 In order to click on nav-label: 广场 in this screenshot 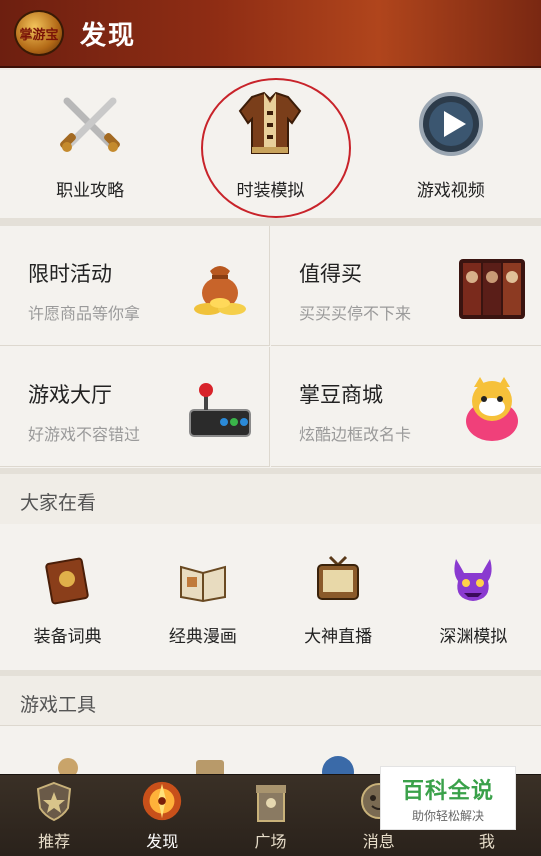, I will do `click(270, 841)`.